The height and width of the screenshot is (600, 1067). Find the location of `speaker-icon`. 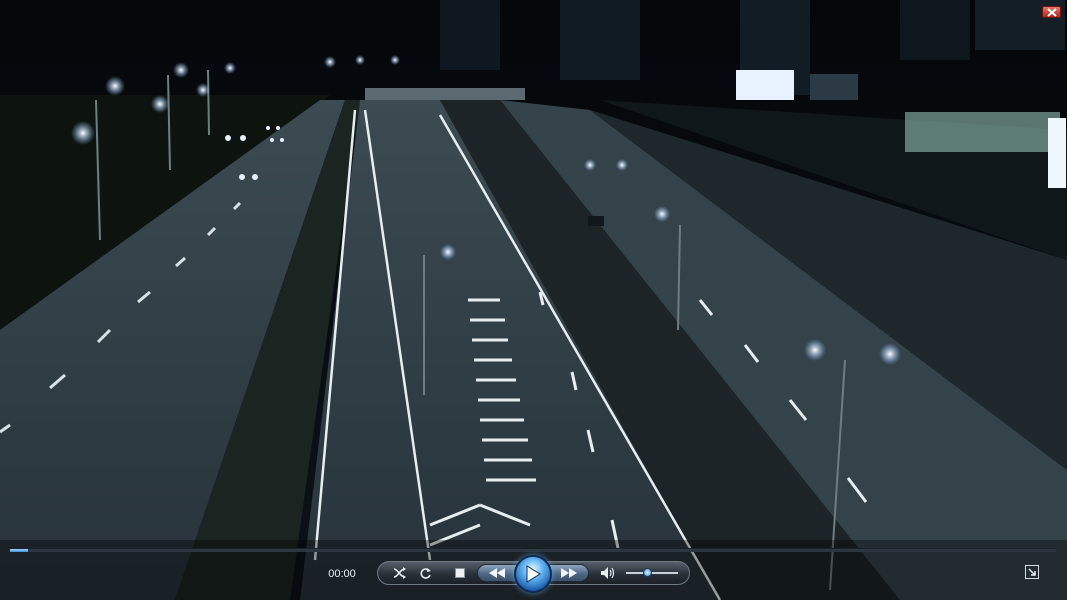

speaker-icon is located at coordinates (608, 573).